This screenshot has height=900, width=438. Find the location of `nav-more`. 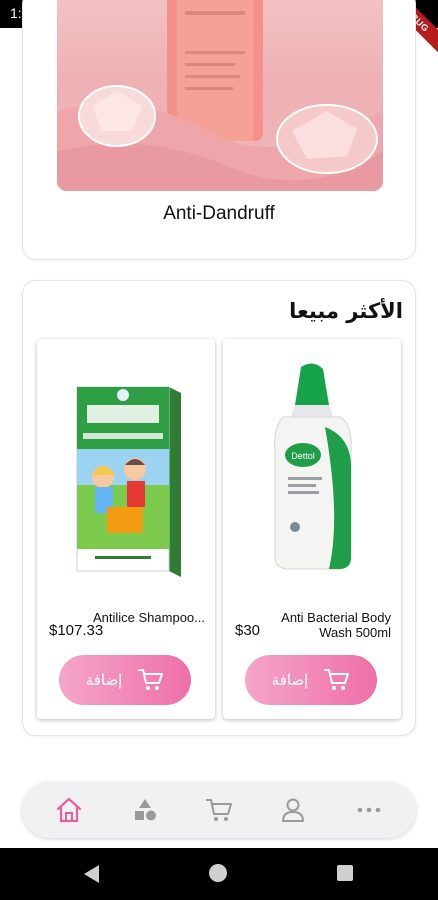

nav-more is located at coordinates (369, 810).